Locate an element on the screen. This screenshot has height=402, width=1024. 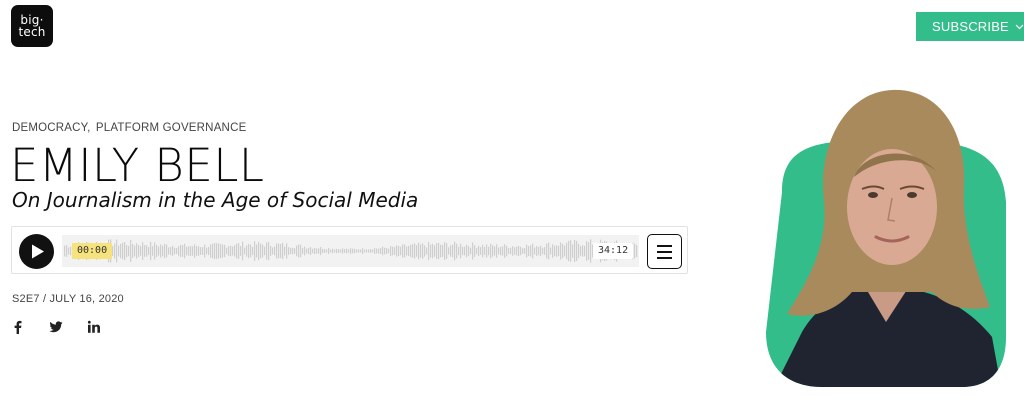
episode-meta: S2E7 / JULY 16, 2020 is located at coordinates (68, 299).